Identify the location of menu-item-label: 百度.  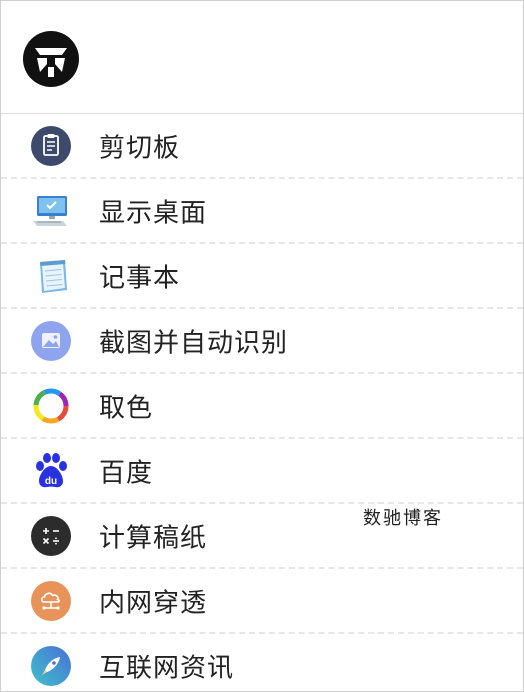
(126, 473).